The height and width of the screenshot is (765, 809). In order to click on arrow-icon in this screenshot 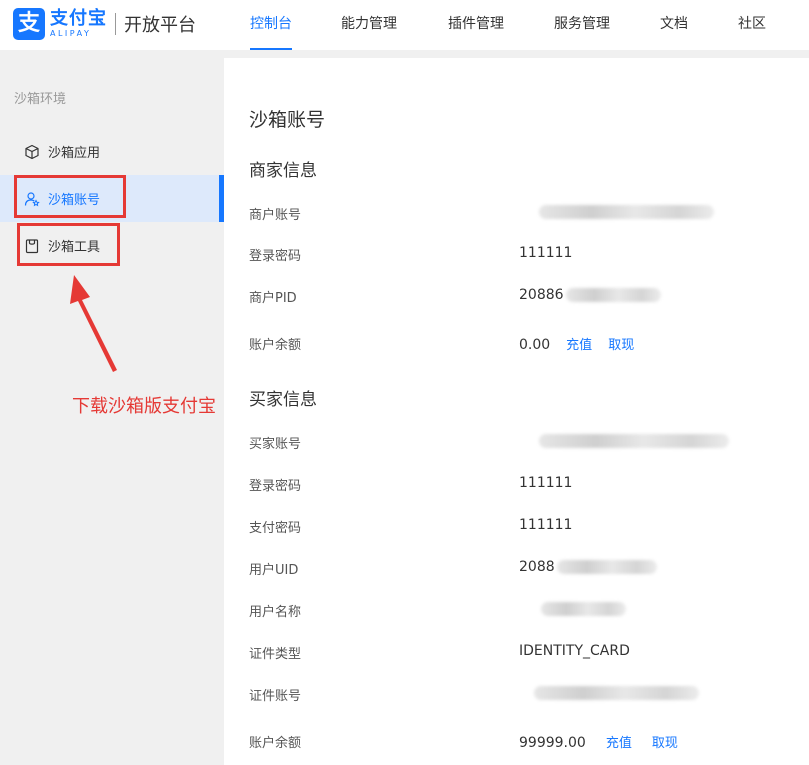, I will do `click(93, 323)`.